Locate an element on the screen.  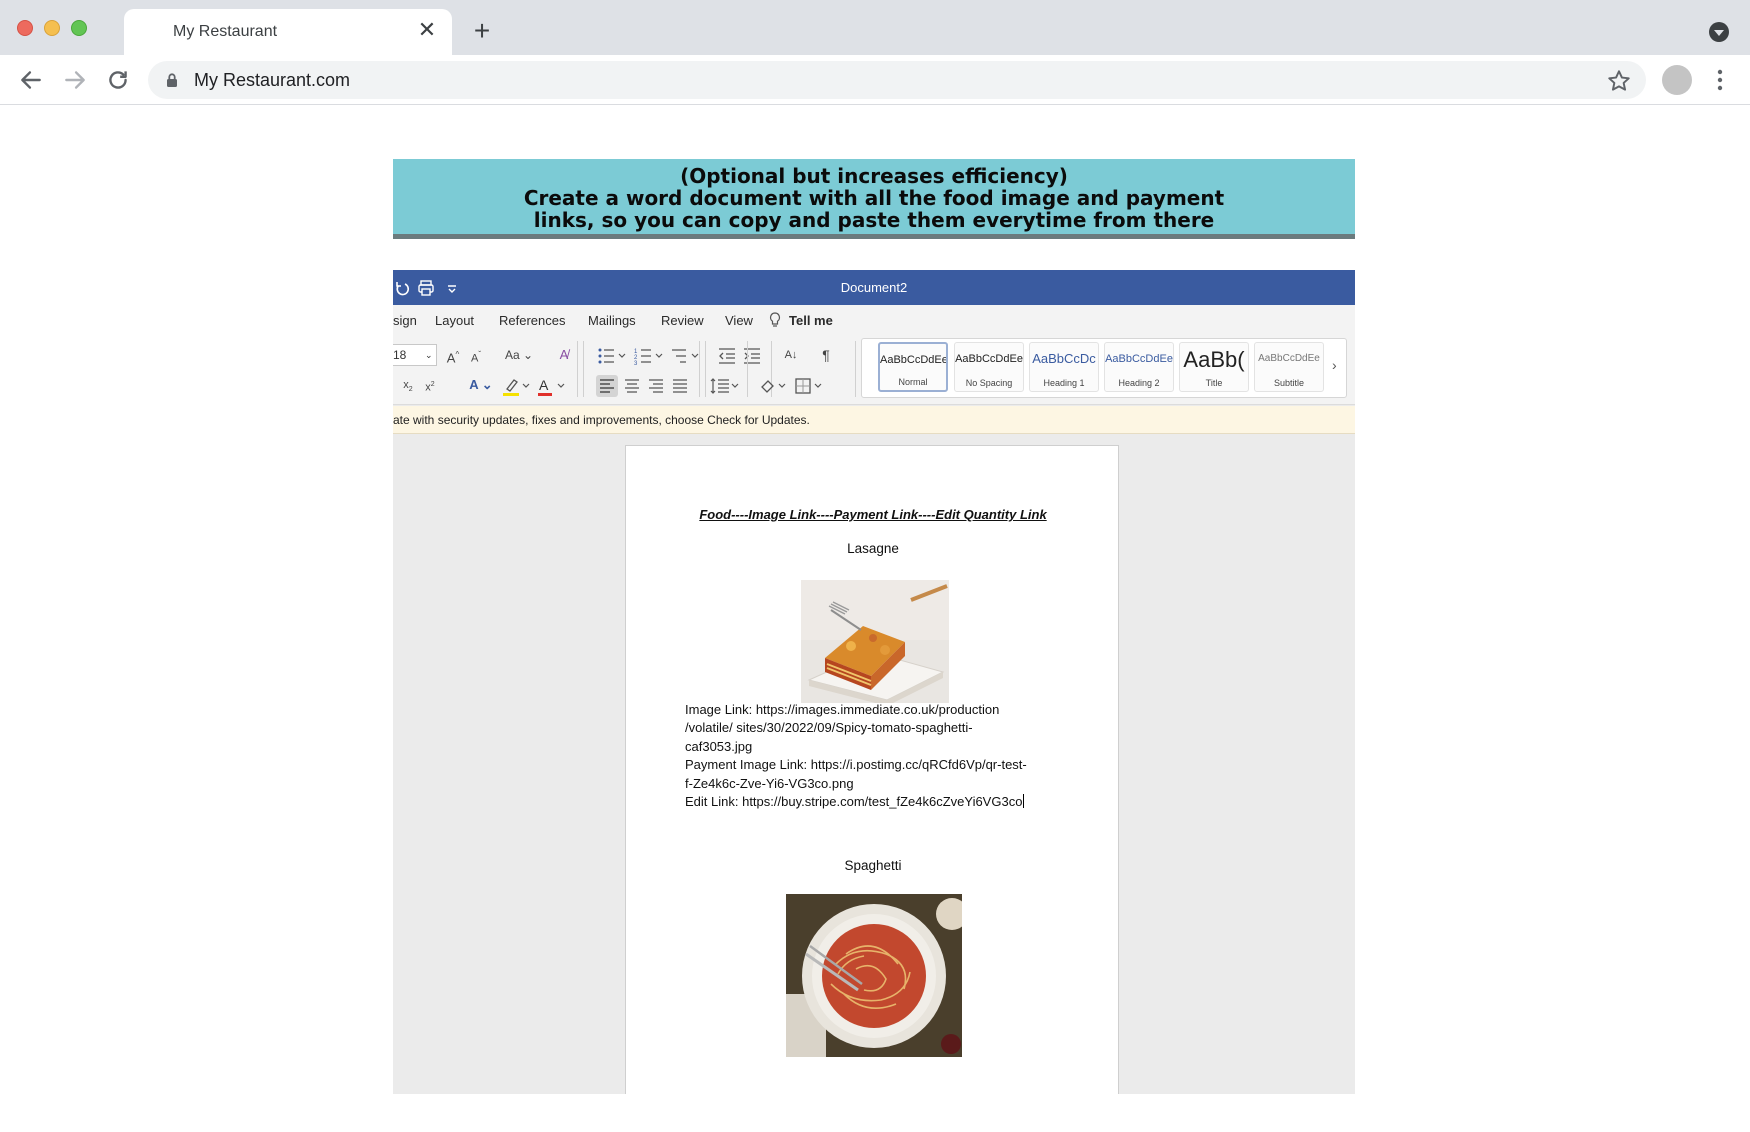
style-name: Subtitle is located at coordinates (1289, 383).